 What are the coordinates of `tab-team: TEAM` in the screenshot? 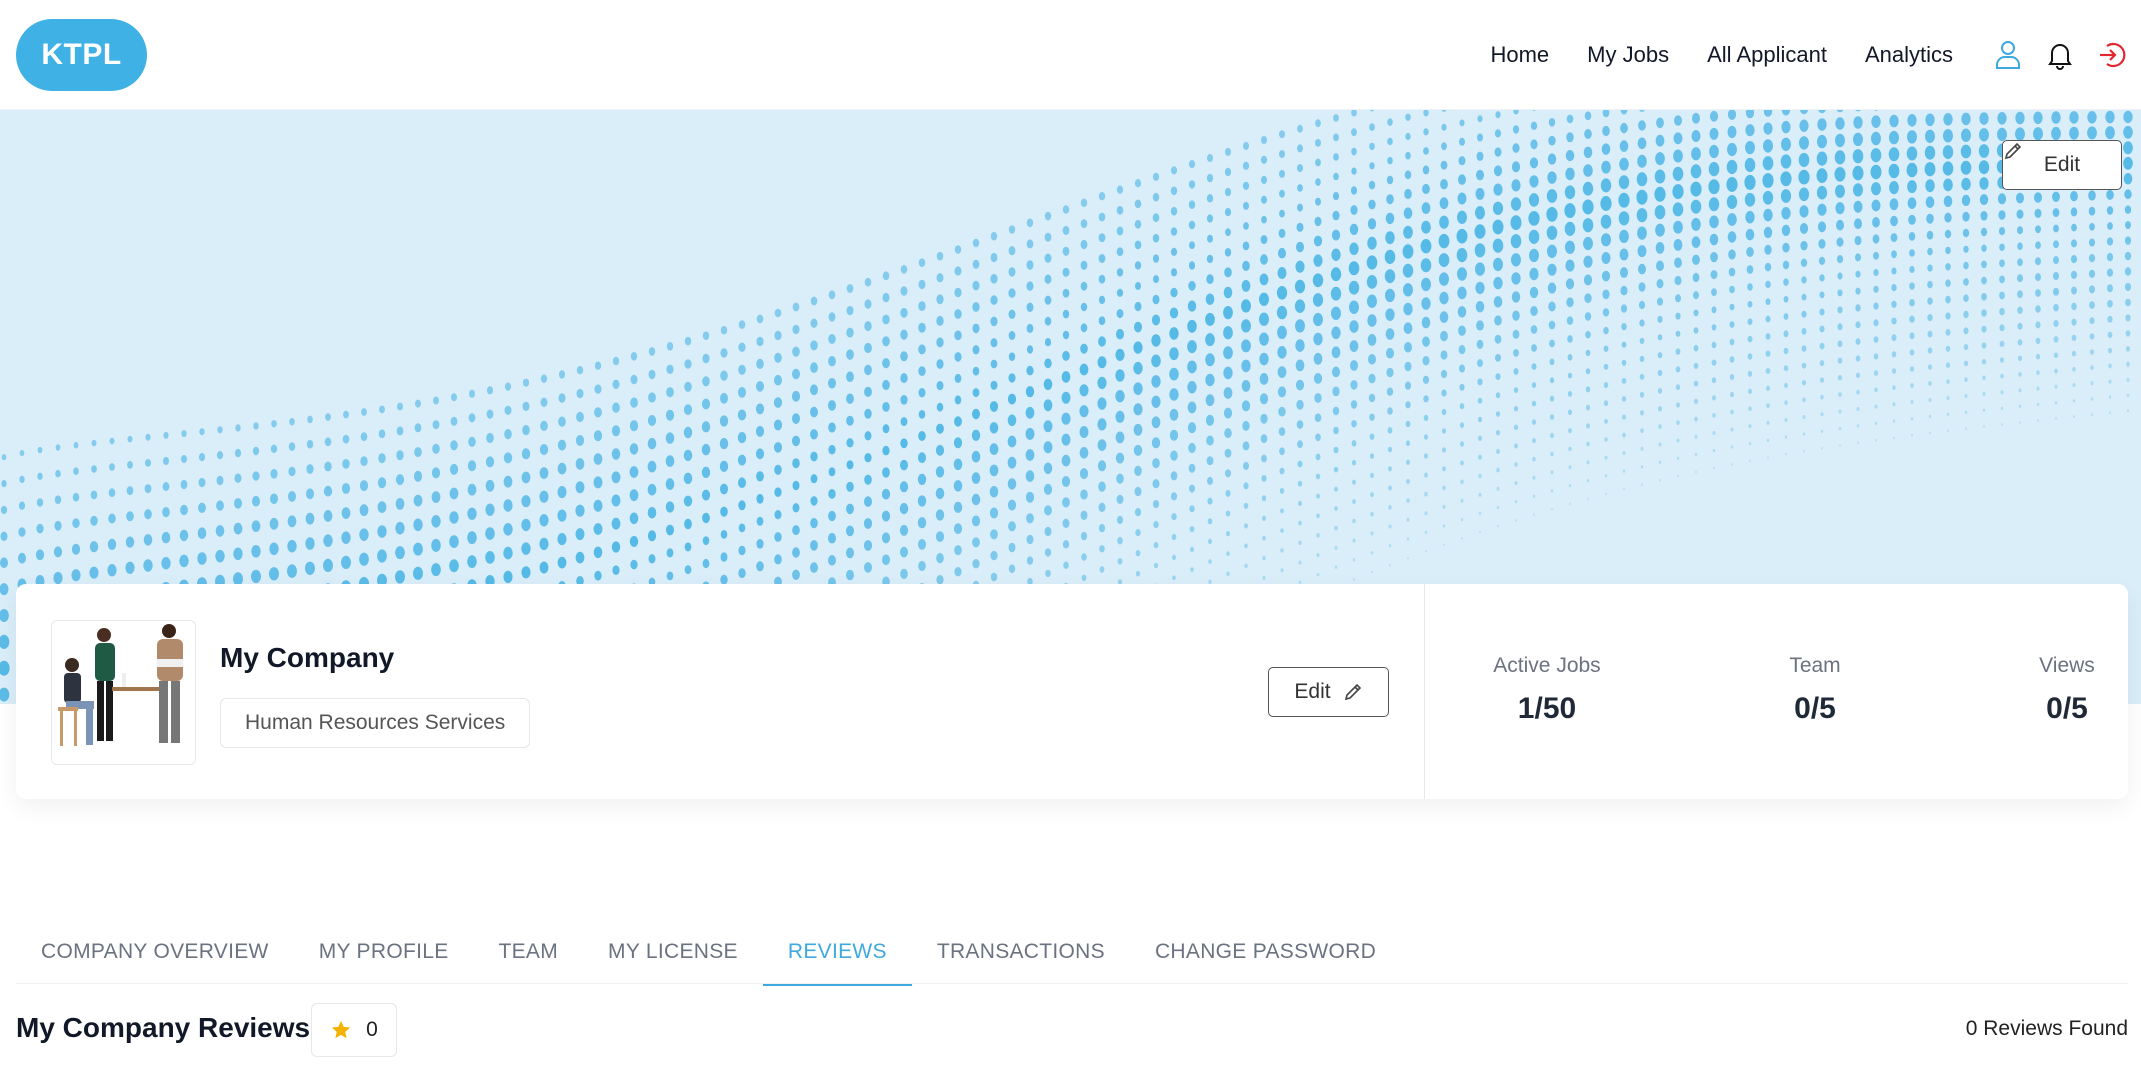 It's located at (529, 952).